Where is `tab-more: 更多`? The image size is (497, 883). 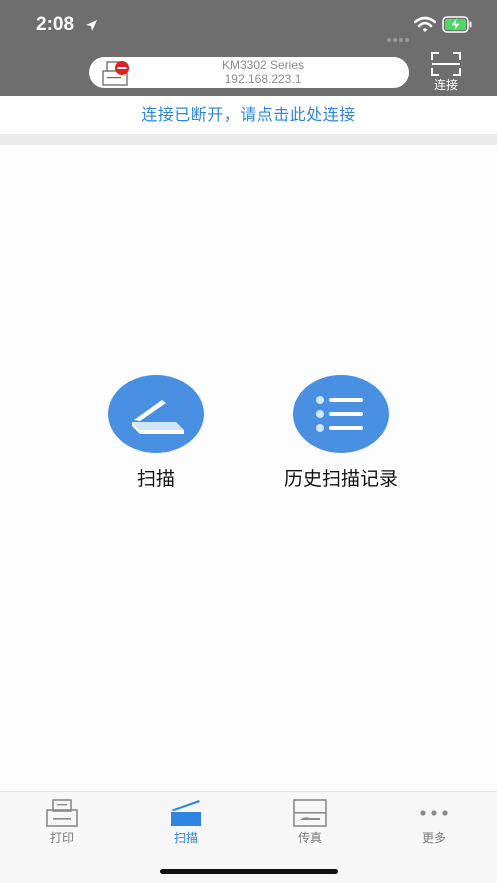
tab-more: 更多 is located at coordinates (434, 823).